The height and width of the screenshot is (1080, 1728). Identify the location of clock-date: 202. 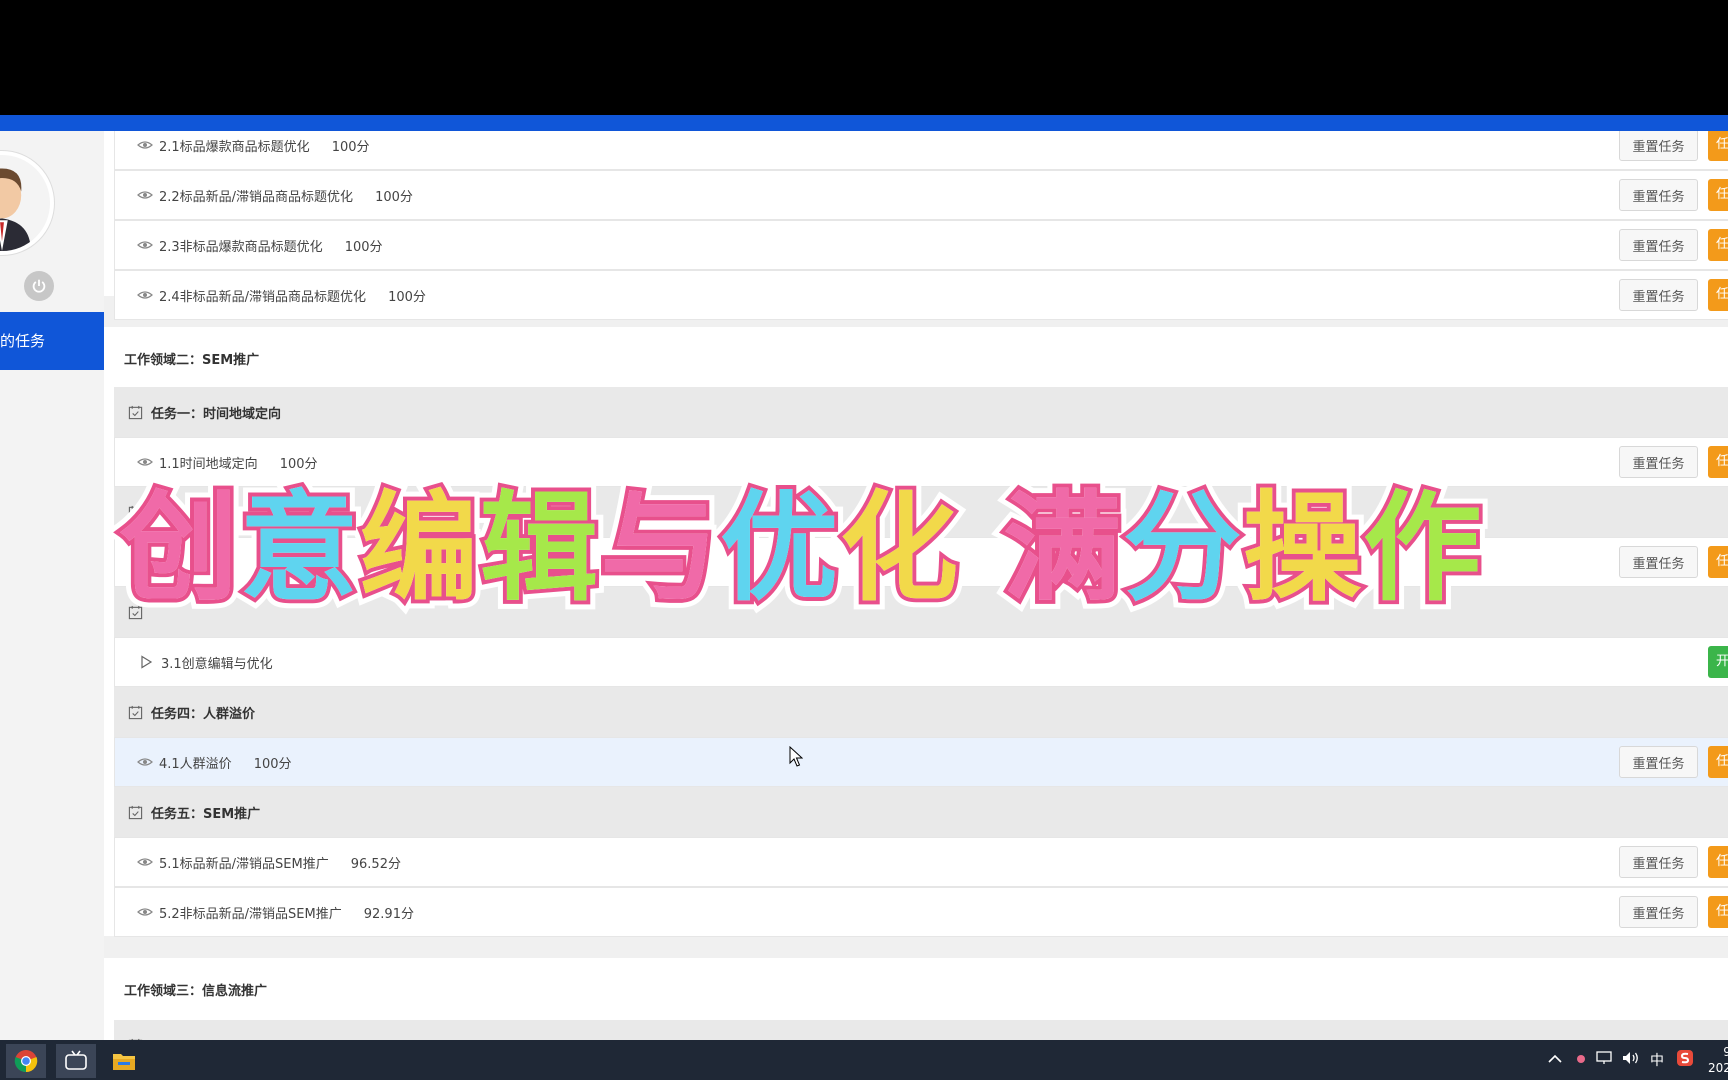
(1718, 1068).